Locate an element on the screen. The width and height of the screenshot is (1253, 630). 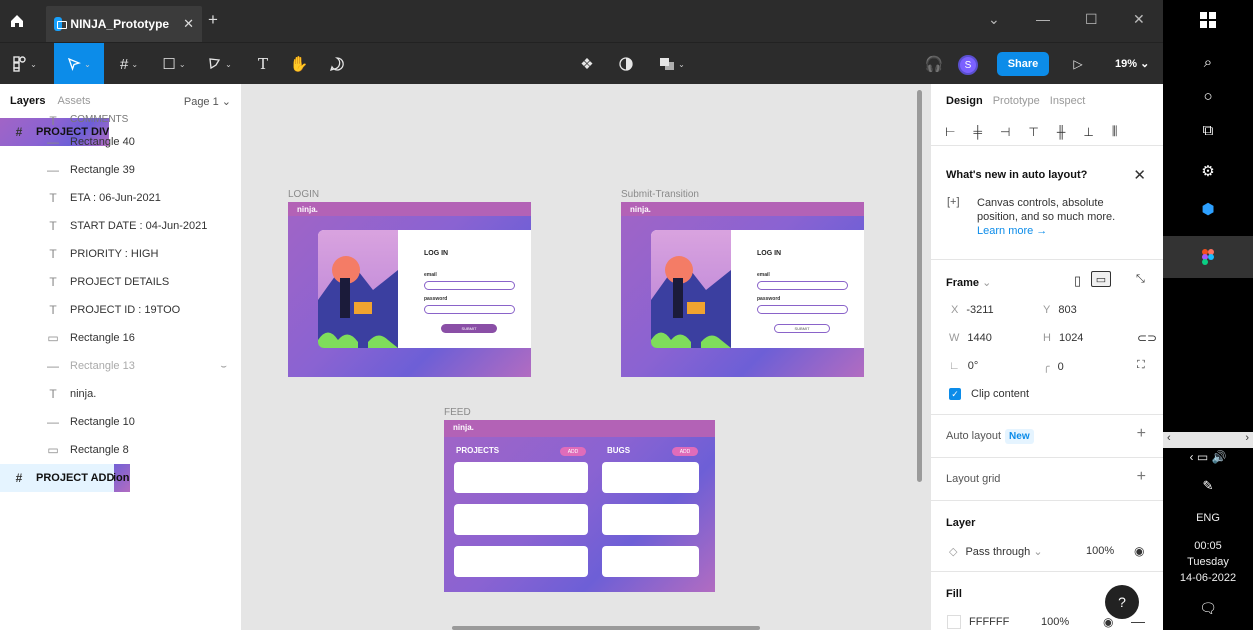
figma-taskbar-item is located at coordinates (1208, 257).